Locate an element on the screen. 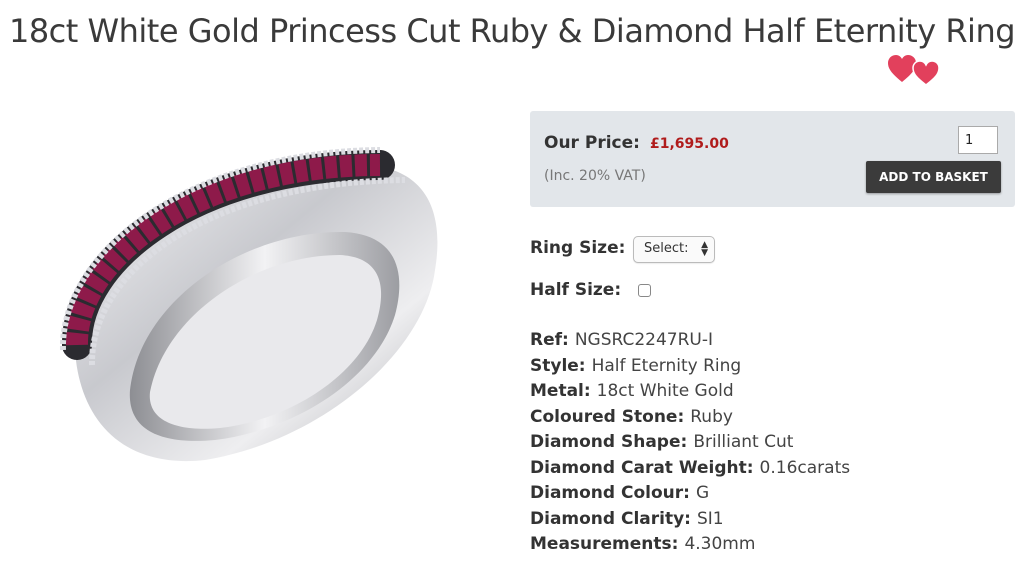  ring-size-label: Ring Size: is located at coordinates (578, 248).